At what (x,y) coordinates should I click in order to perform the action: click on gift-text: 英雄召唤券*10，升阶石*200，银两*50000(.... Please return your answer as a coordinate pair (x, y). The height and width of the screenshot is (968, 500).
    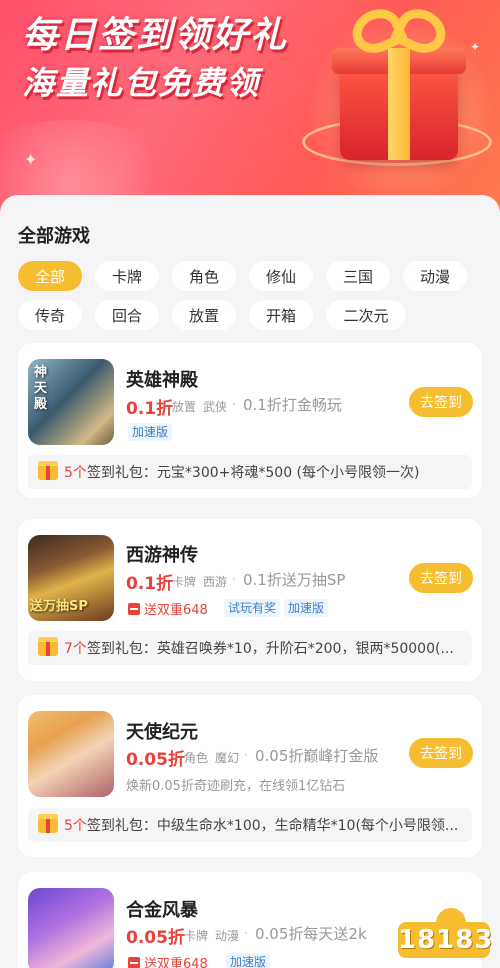
    Looking at the image, I should click on (305, 649).